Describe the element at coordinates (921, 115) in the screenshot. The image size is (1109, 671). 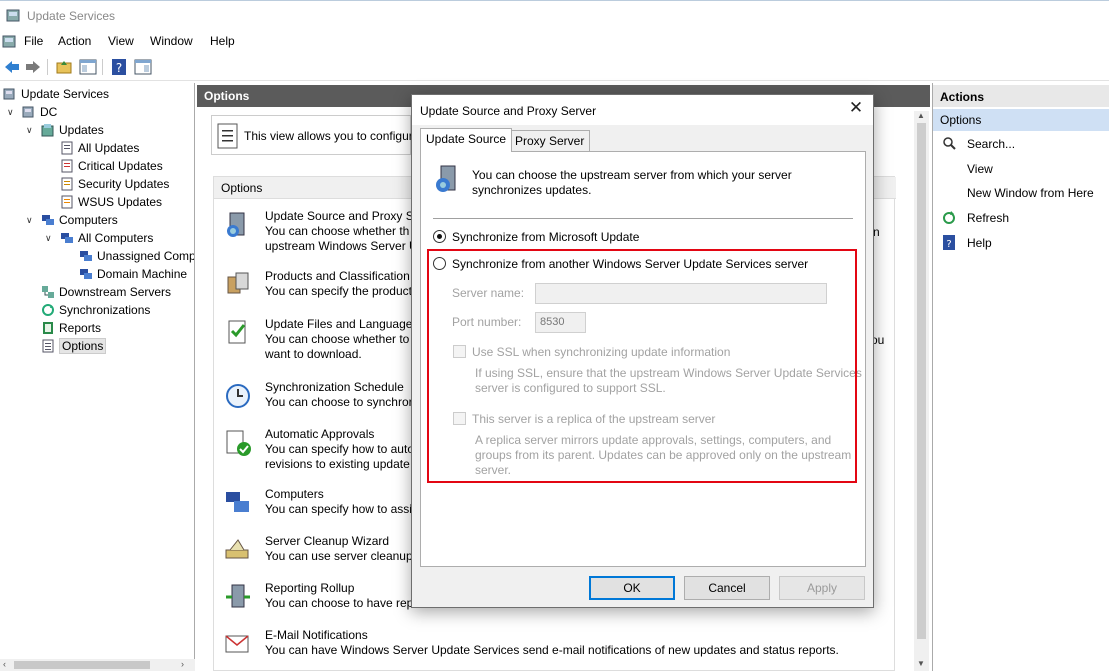
I see `scroll-up-icon: ▲` at that location.